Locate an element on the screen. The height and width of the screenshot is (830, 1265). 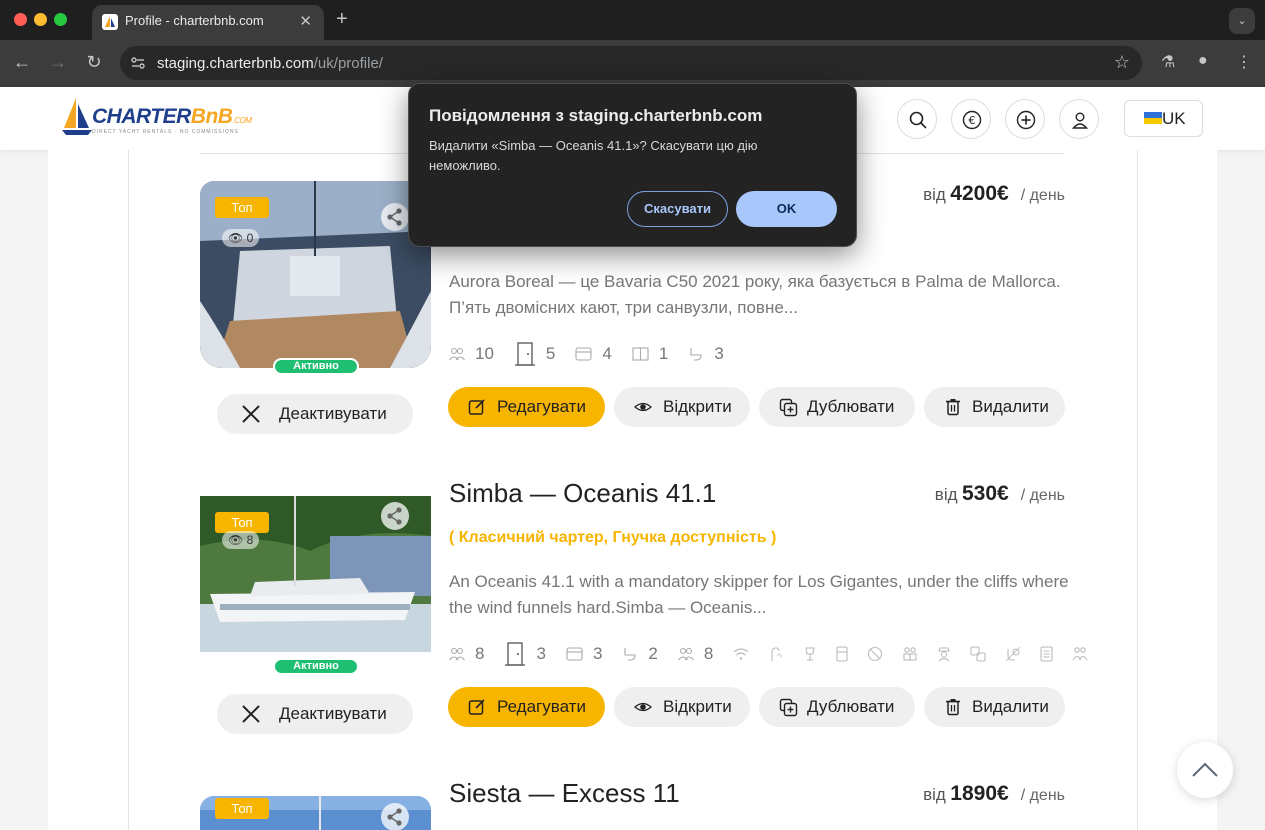
currency-button: € is located at coordinates (971, 119).